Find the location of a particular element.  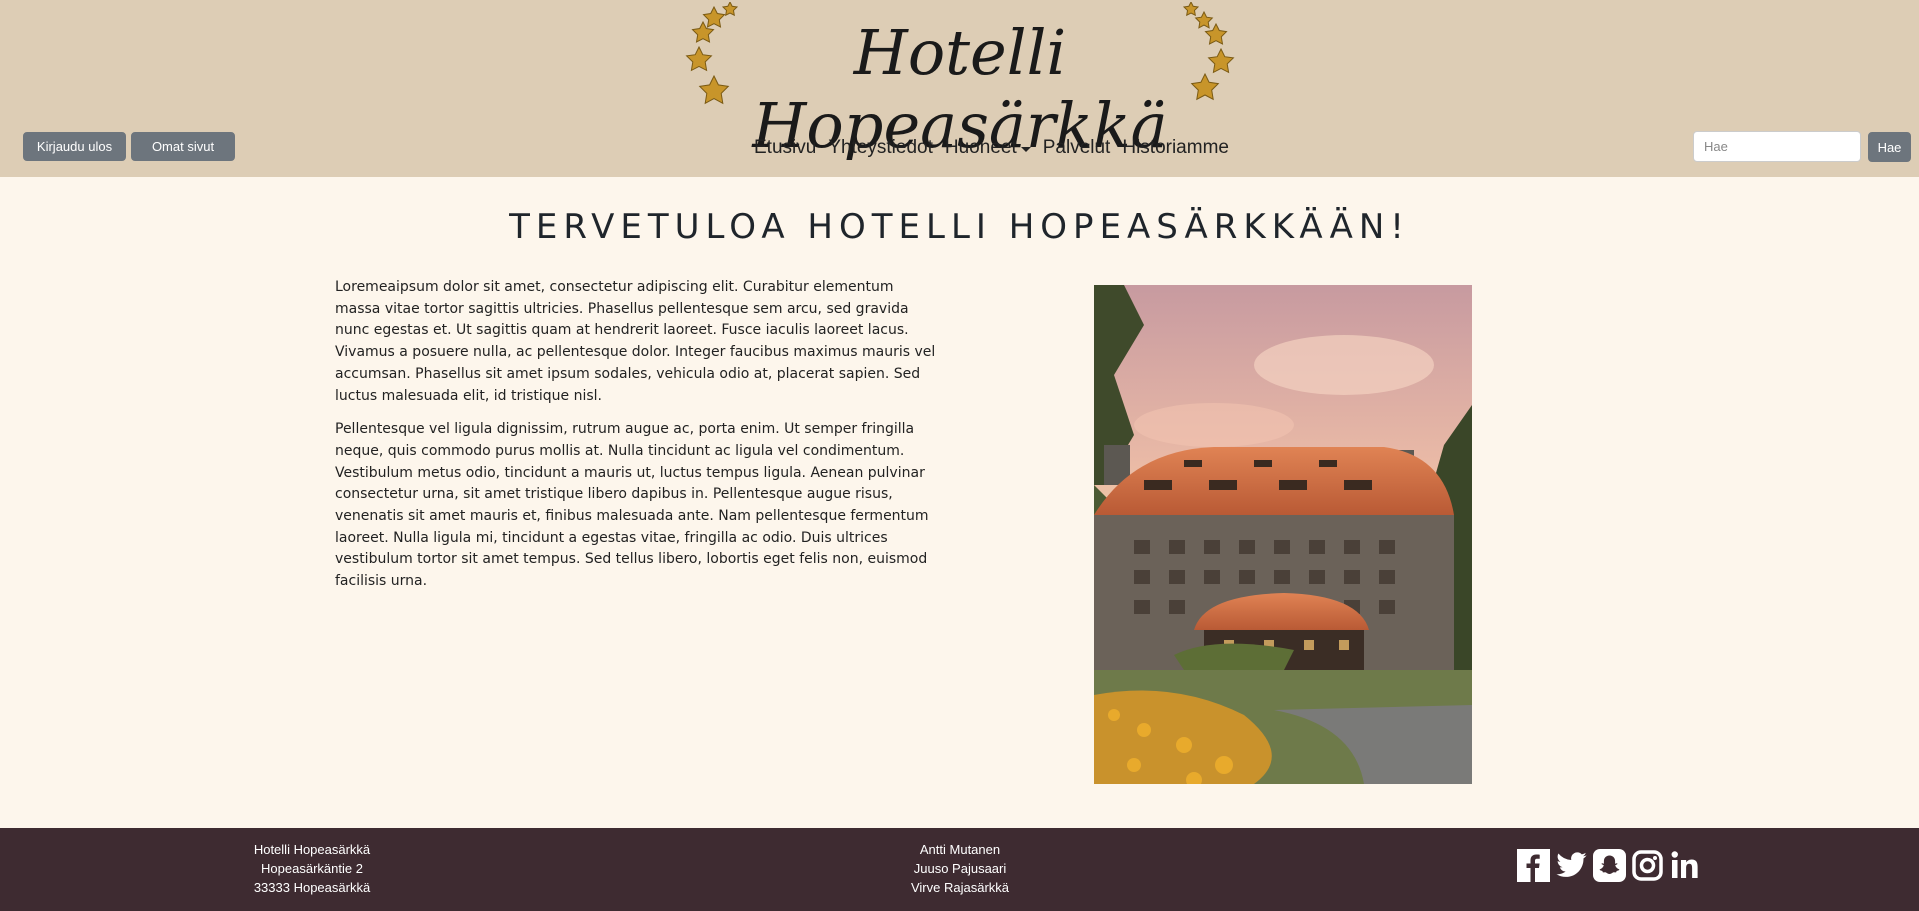

search-input is located at coordinates (1777, 146).